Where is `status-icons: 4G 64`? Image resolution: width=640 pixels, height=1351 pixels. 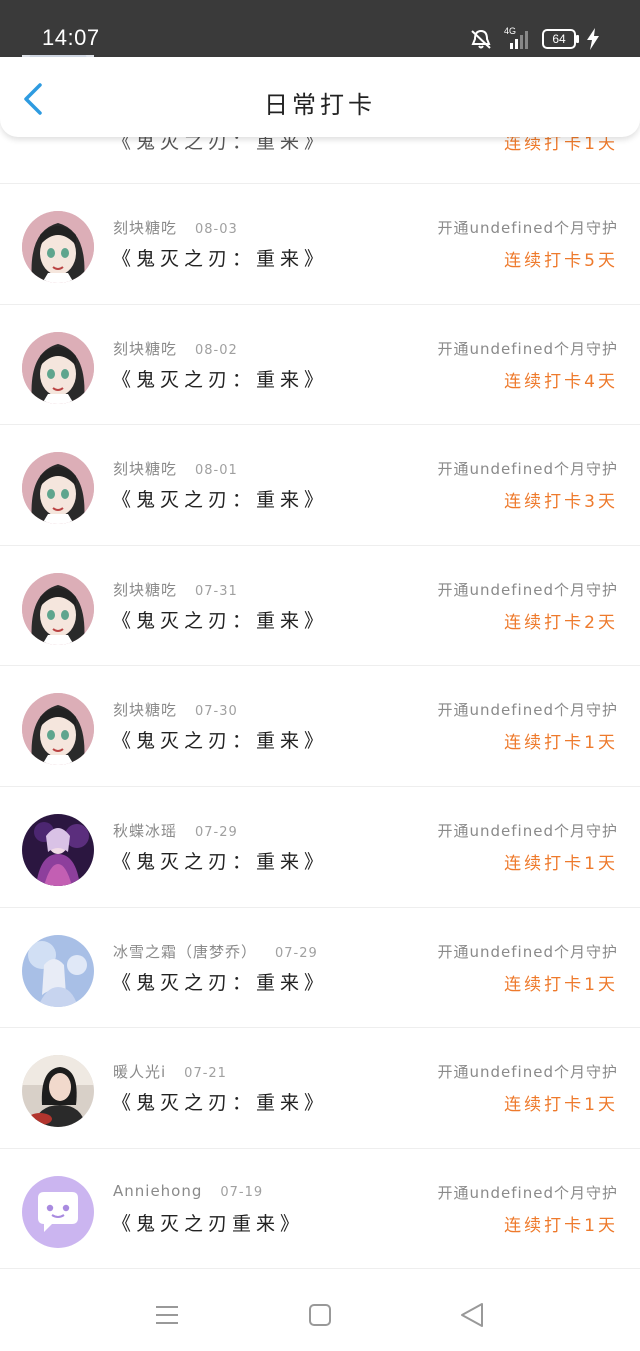
status-icons: 4G 64 is located at coordinates (534, 38).